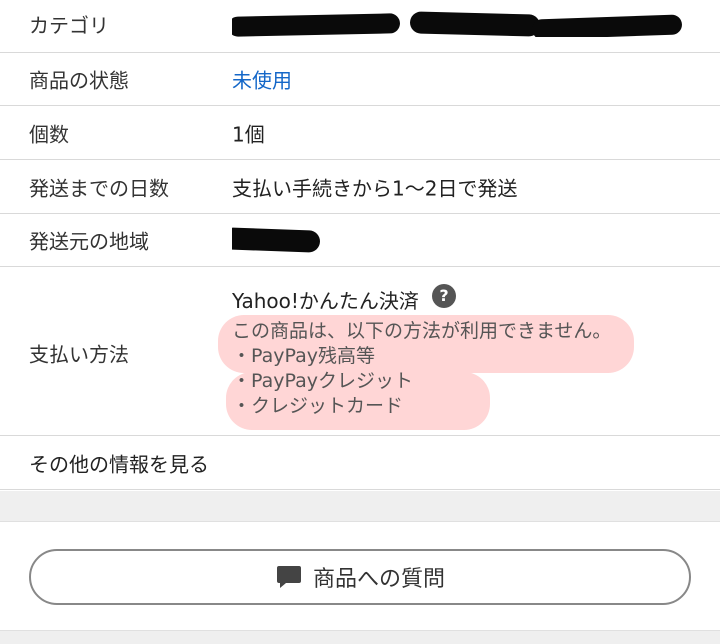 The width and height of the screenshot is (720, 644). What do you see at coordinates (49, 134) in the screenshot?
I see `quantity-label: 個数` at bounding box center [49, 134].